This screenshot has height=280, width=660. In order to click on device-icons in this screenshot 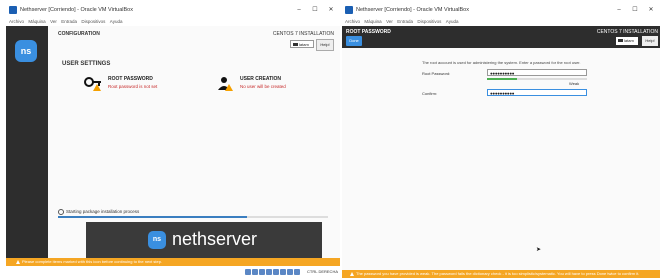, I will do `click(272, 273)`.